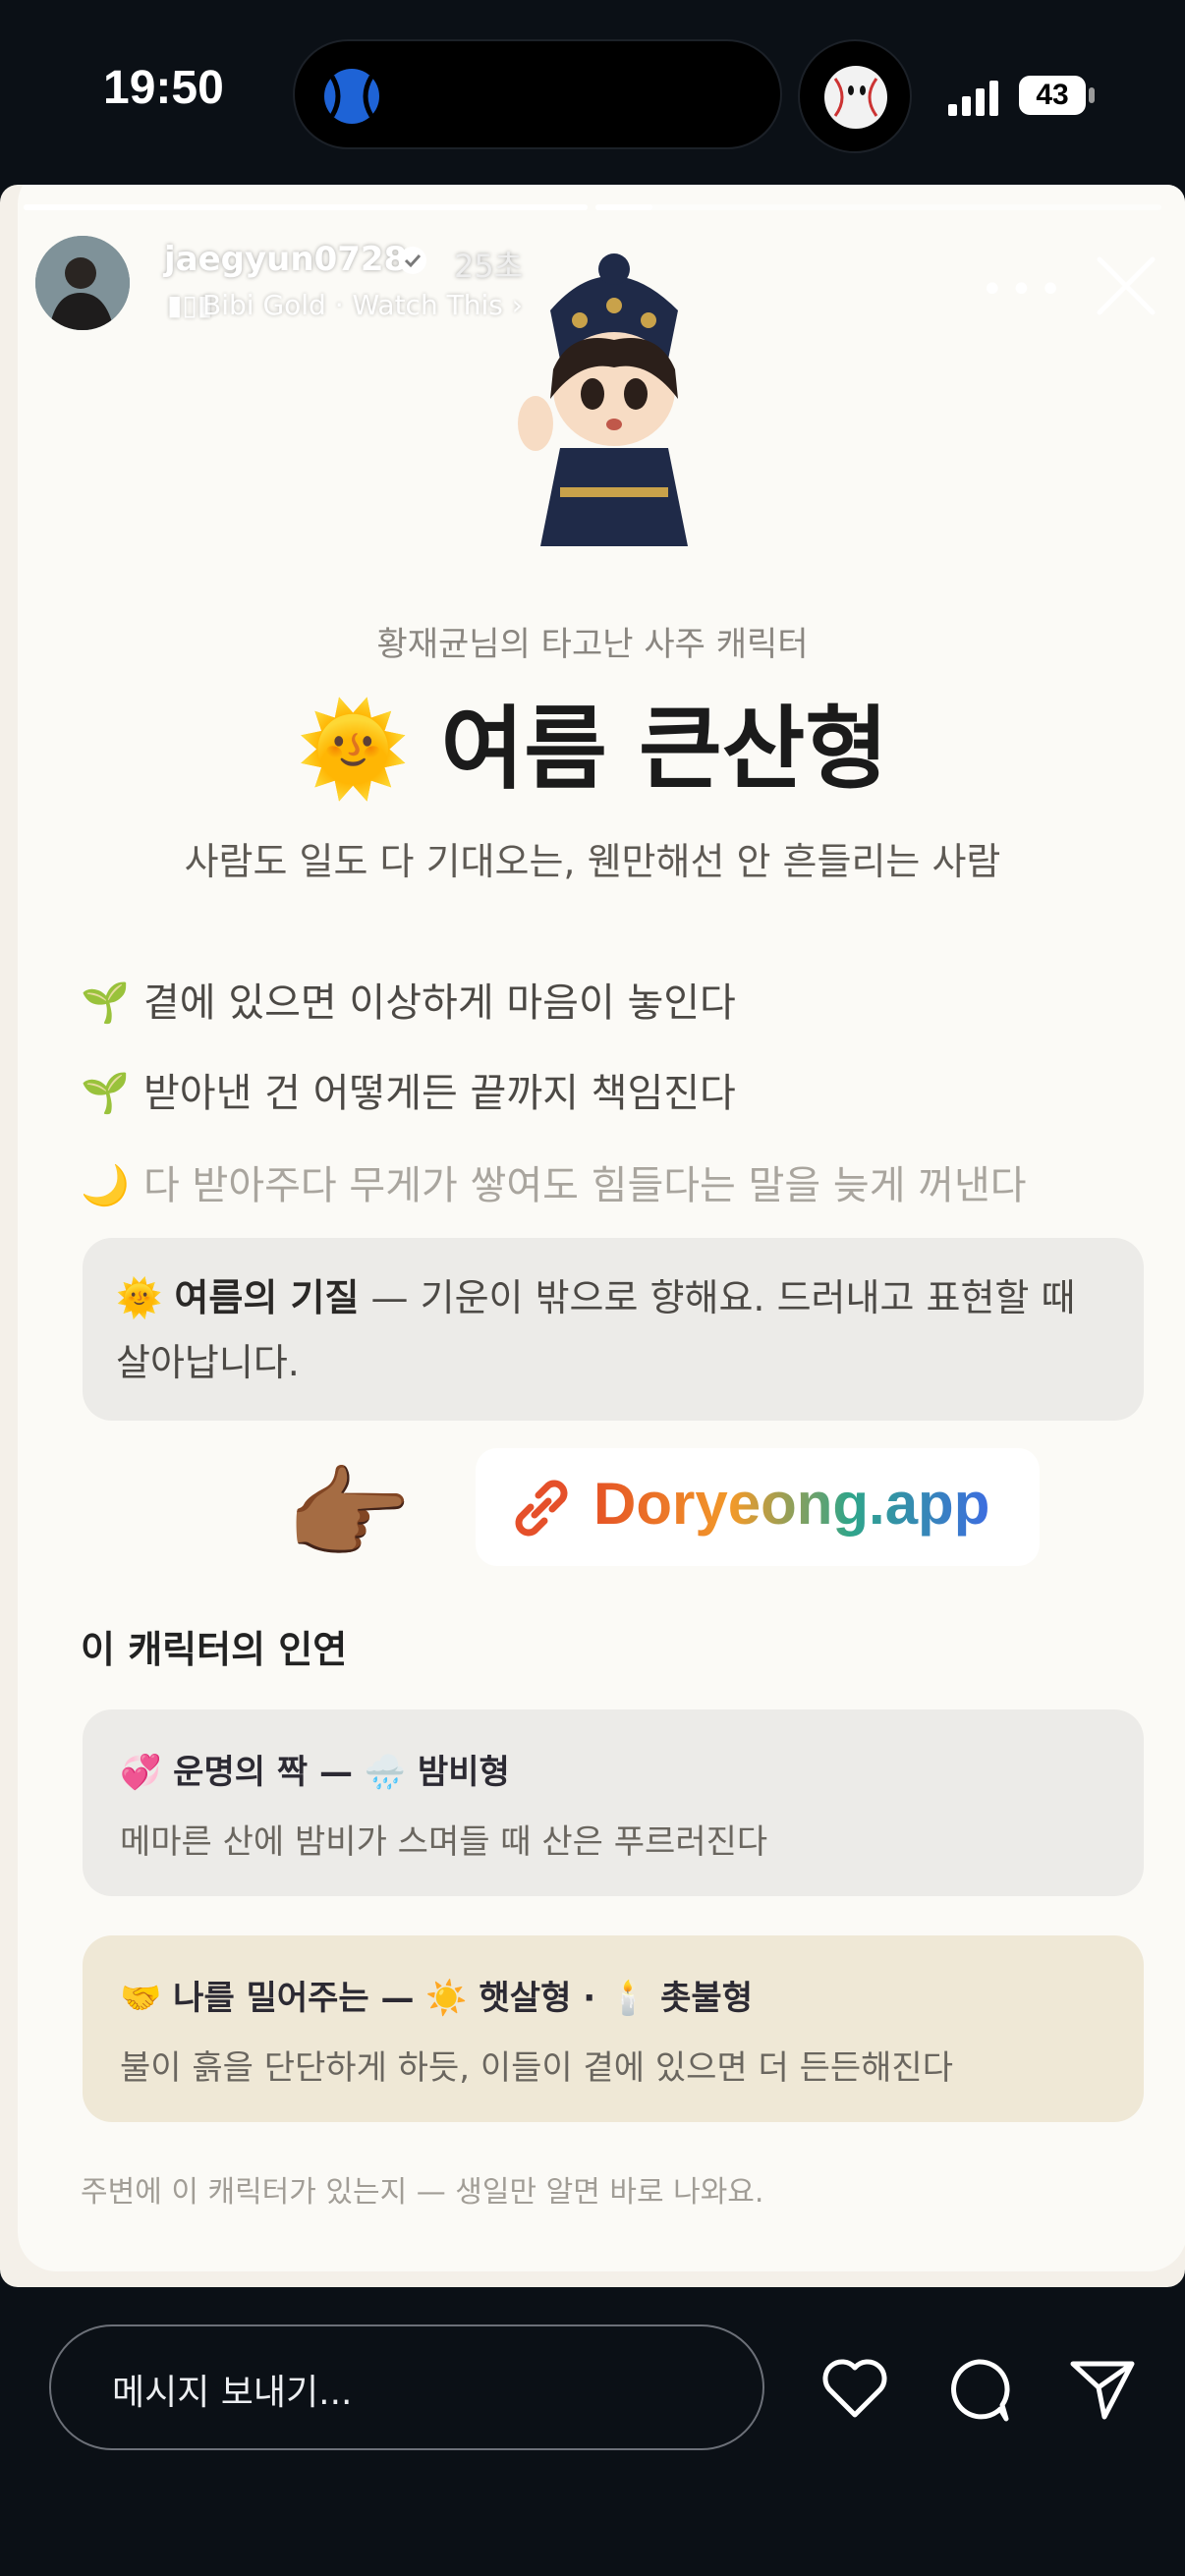 The width and height of the screenshot is (1185, 2576). I want to click on send-paper-plane-icon, so click(1103, 2389).